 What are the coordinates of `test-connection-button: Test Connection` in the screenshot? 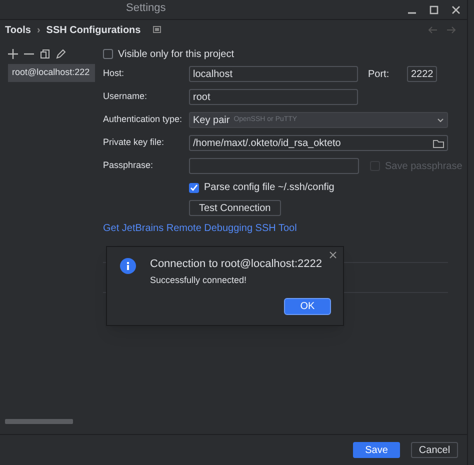 It's located at (235, 208).